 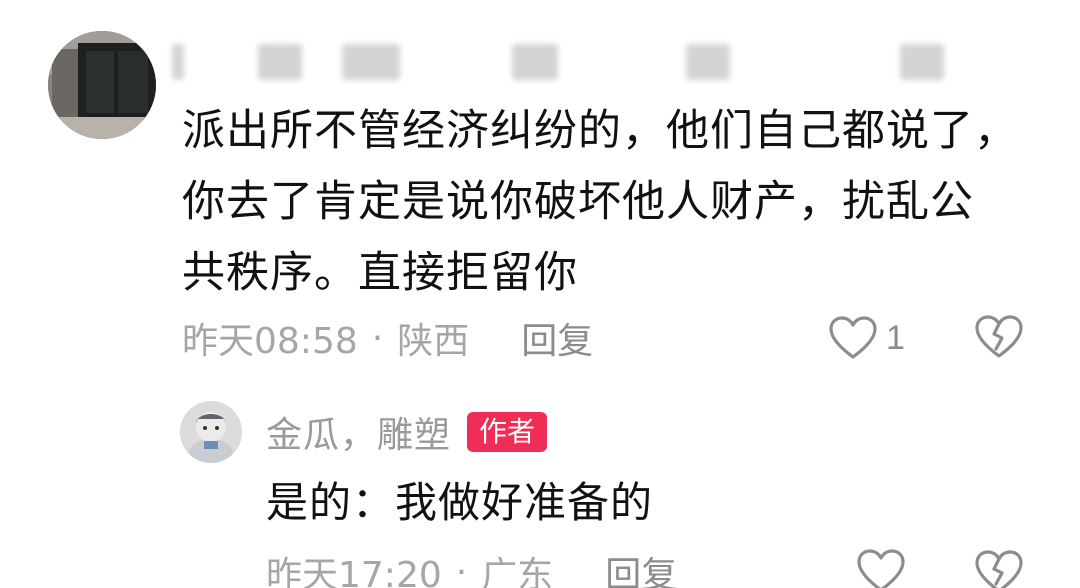 What do you see at coordinates (433, 341) in the screenshot?
I see `comment-location: 陕西` at bounding box center [433, 341].